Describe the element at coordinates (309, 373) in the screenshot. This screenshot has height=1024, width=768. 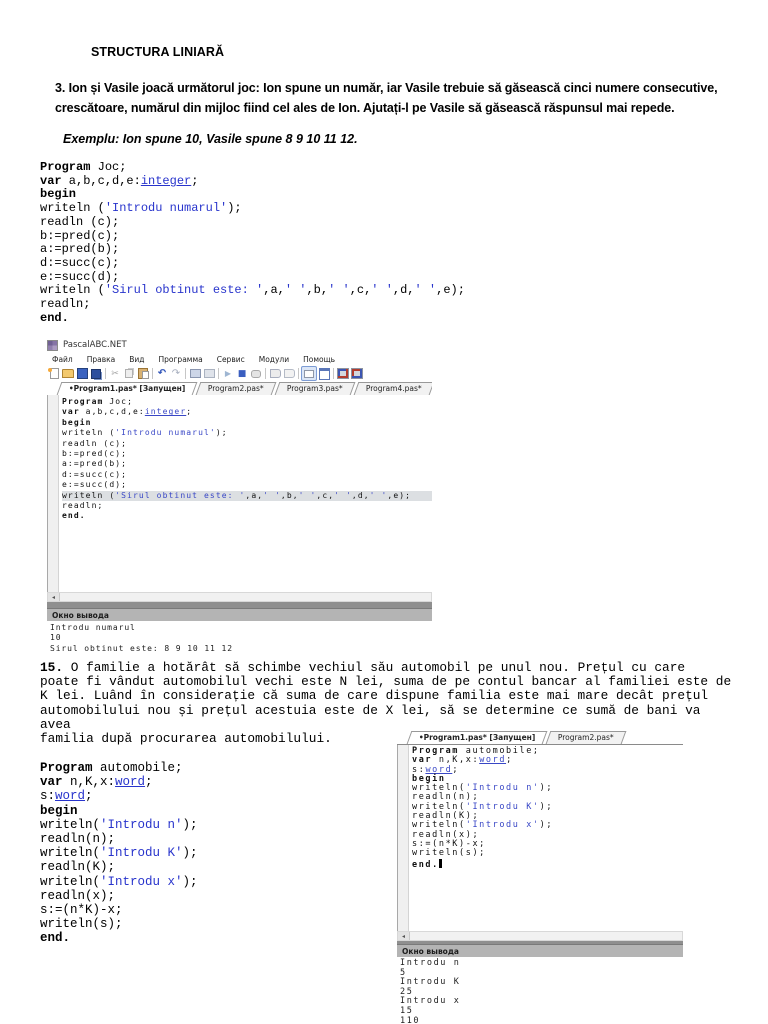
I see `console-toggle-icon` at that location.